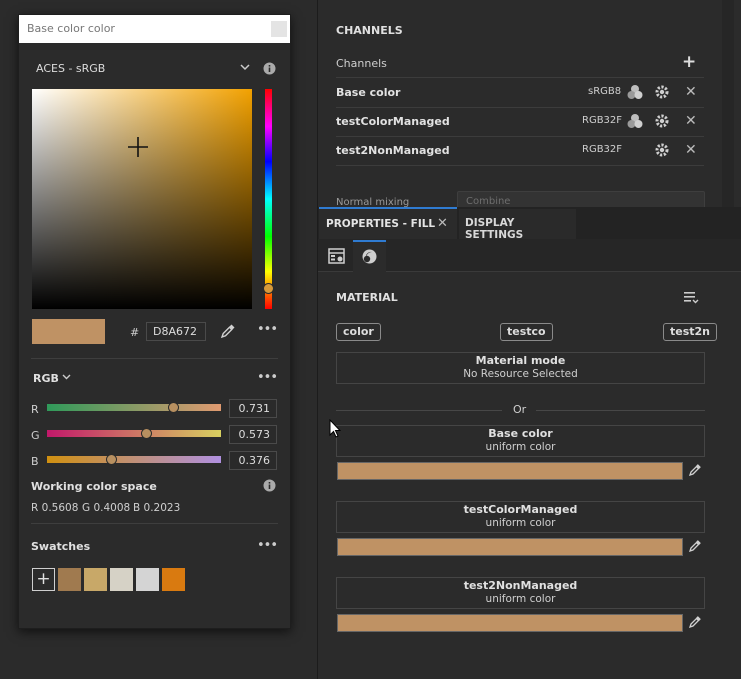 The height and width of the screenshot is (679, 741). Describe the element at coordinates (253, 460) in the screenshot. I see `blue-value-input: 0.376` at that location.